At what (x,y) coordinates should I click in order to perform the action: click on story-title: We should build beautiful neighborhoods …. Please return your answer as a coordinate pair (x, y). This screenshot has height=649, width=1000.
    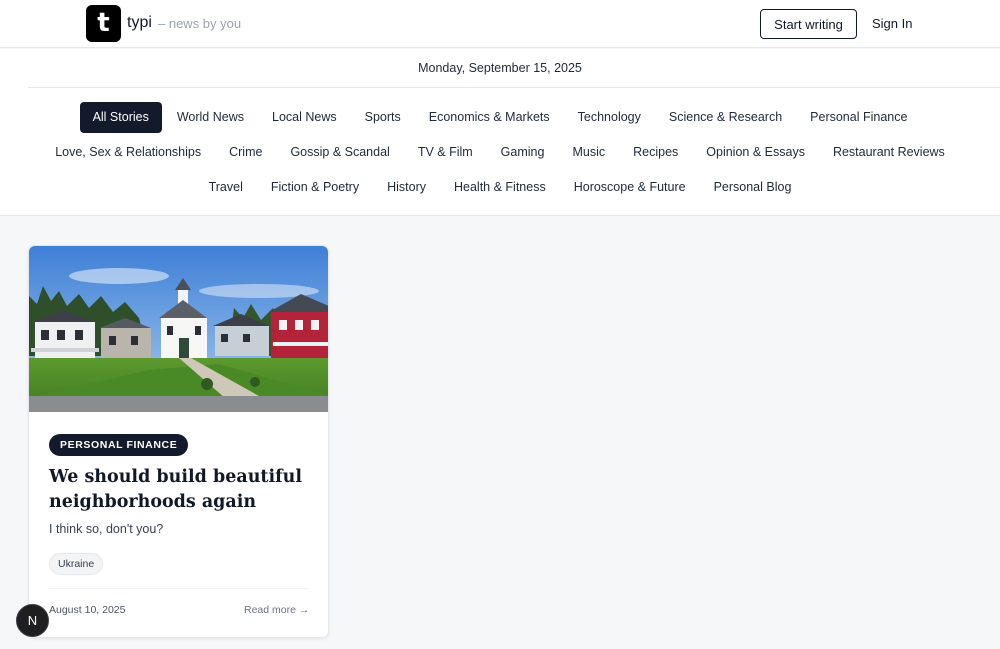
    Looking at the image, I should click on (181, 490).